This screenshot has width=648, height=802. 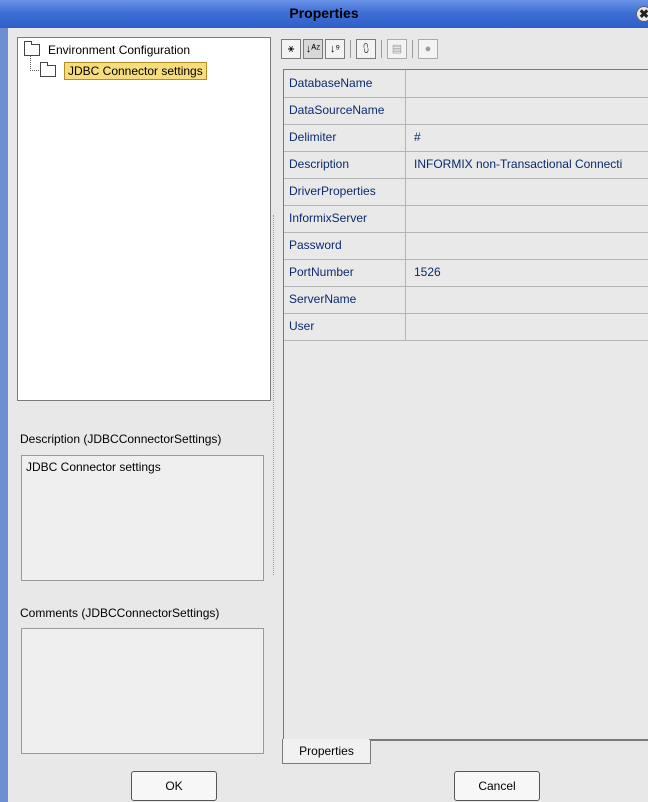 I want to click on sort-alphabetical-icon: ↓ᴬᶻ, so click(x=313, y=49).